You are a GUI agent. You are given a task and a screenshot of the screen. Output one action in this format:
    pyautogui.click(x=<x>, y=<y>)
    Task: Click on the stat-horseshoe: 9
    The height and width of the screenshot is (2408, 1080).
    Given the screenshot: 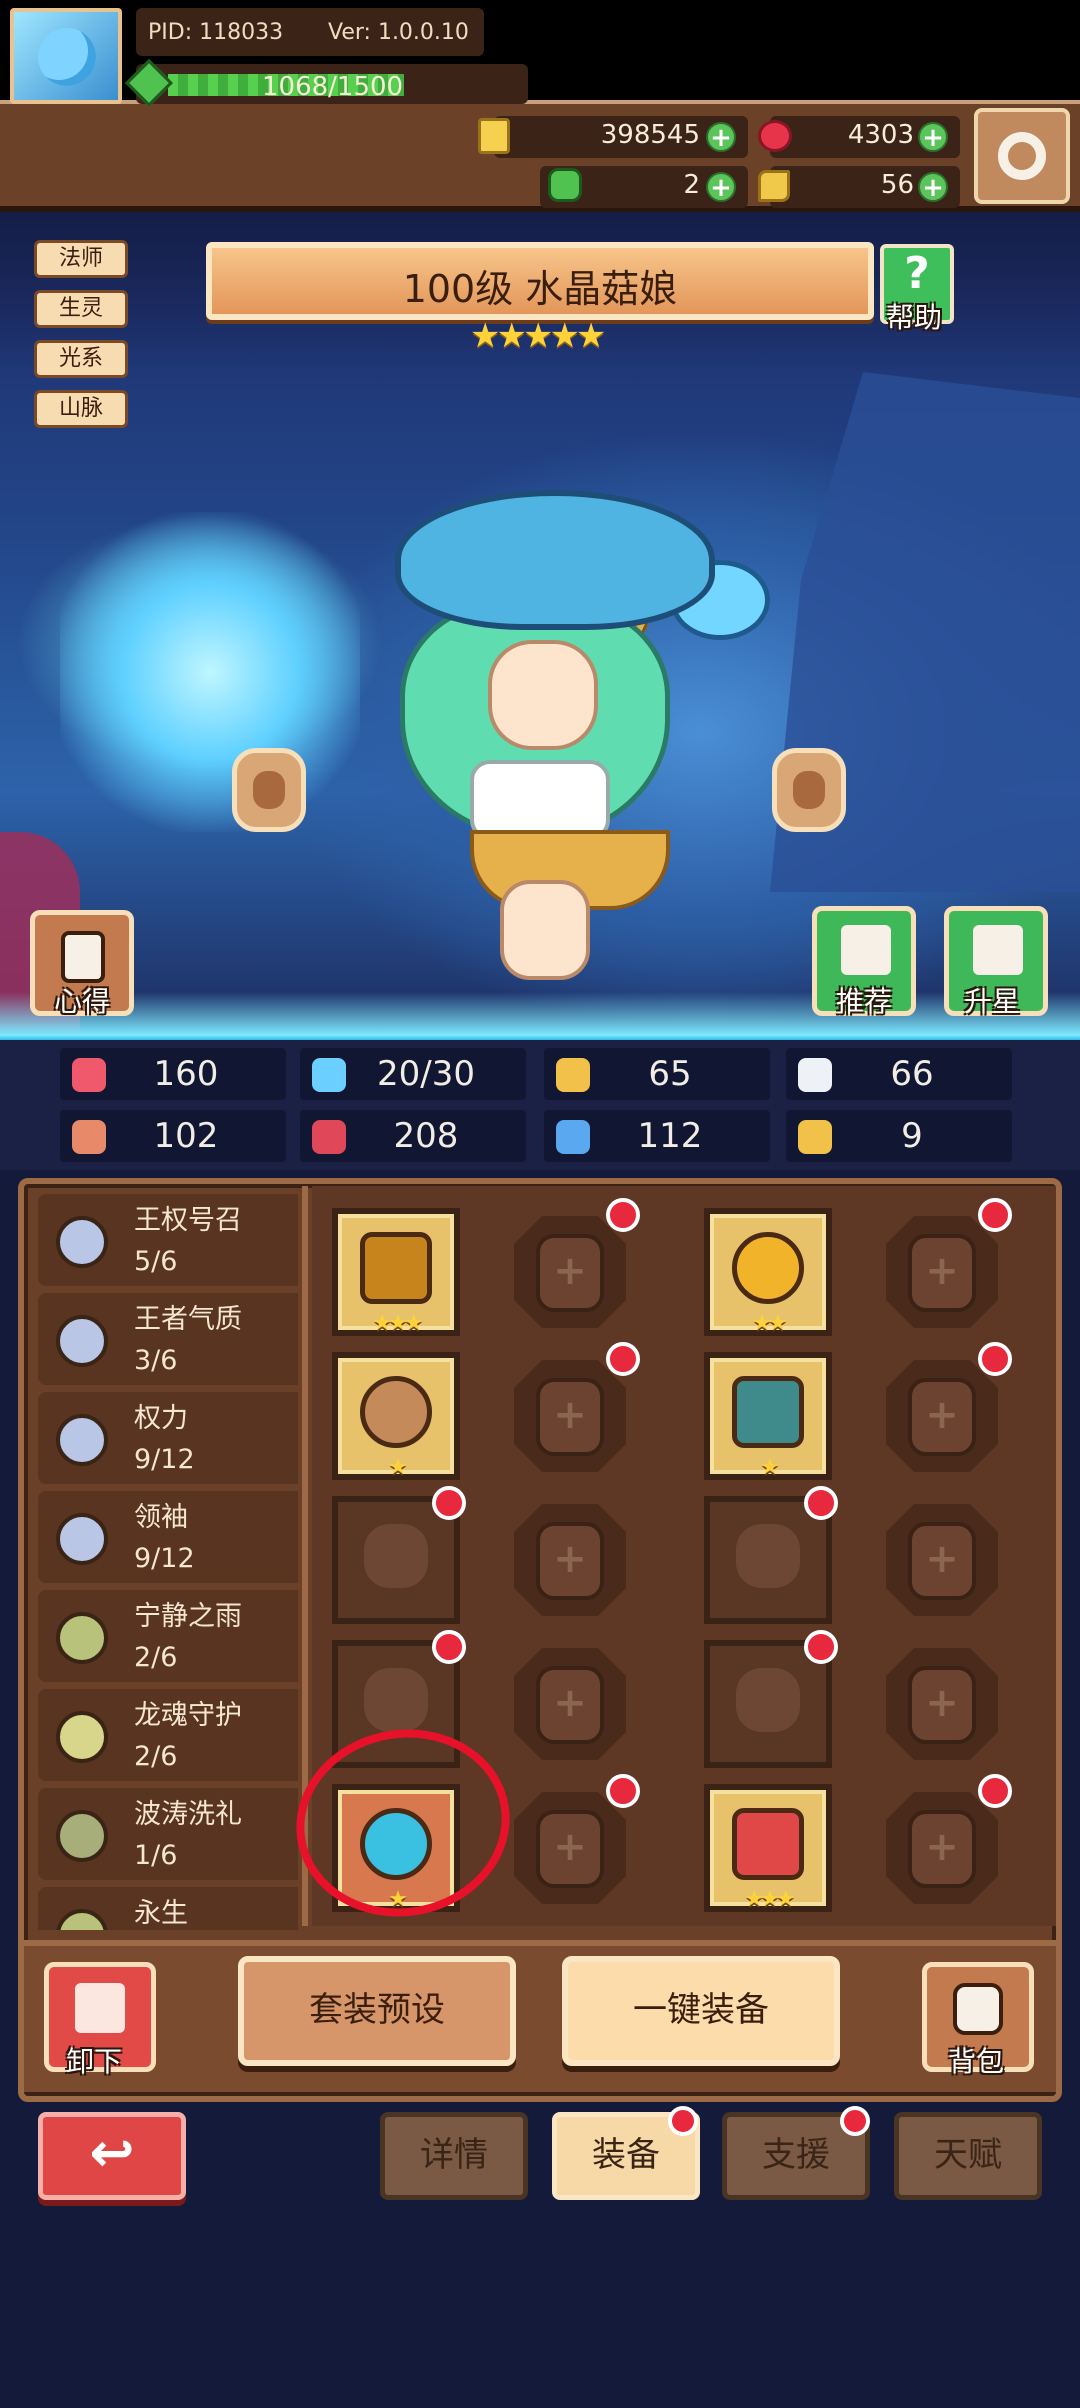 What is the action you would take?
    pyautogui.click(x=899, y=1136)
    